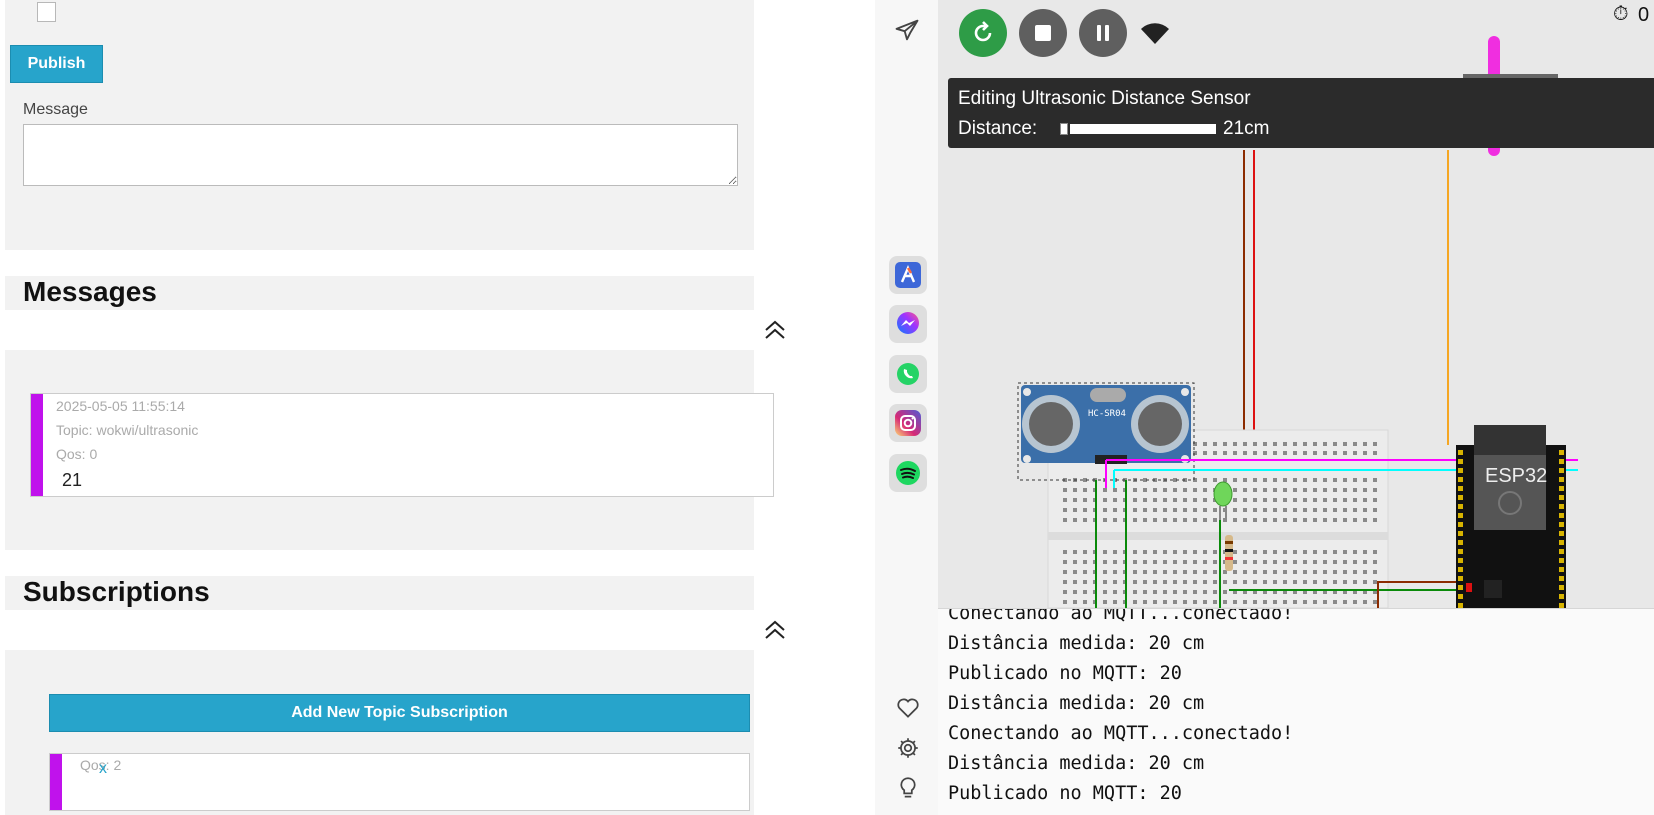 The image size is (1654, 815). I want to click on stop-icon, so click(1043, 33).